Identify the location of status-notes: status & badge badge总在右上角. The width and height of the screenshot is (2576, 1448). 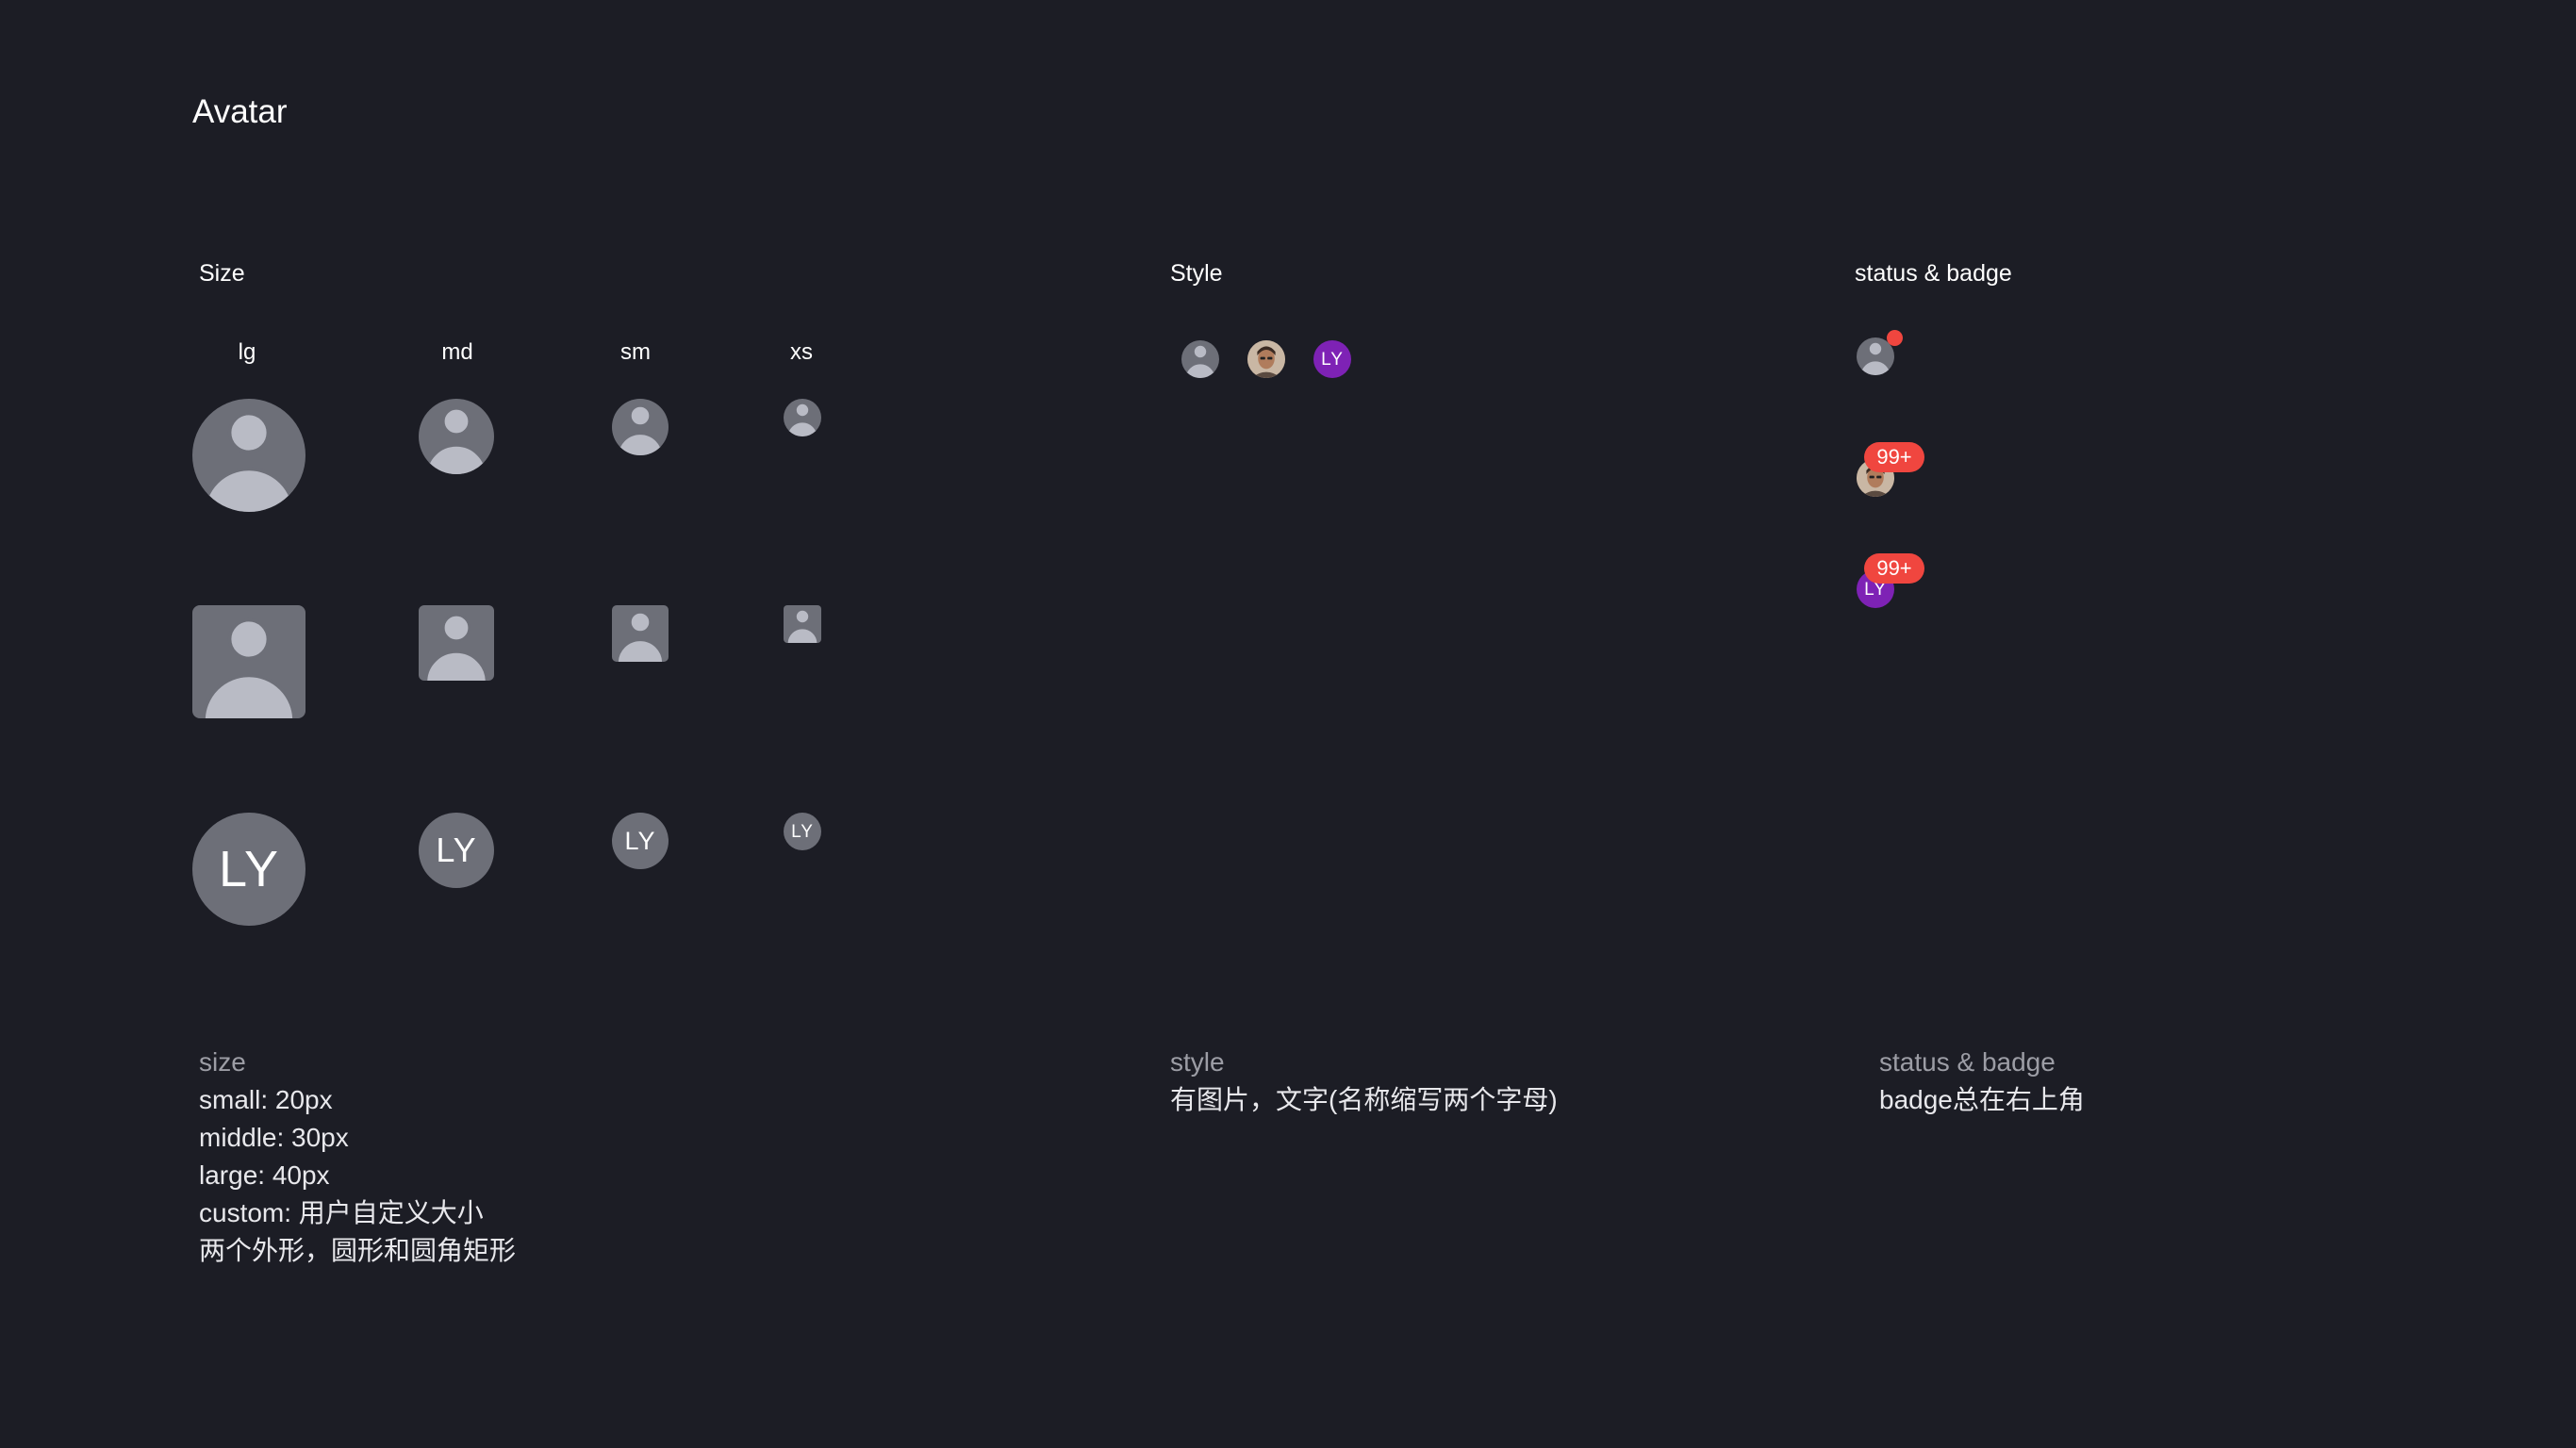
(1982, 1081).